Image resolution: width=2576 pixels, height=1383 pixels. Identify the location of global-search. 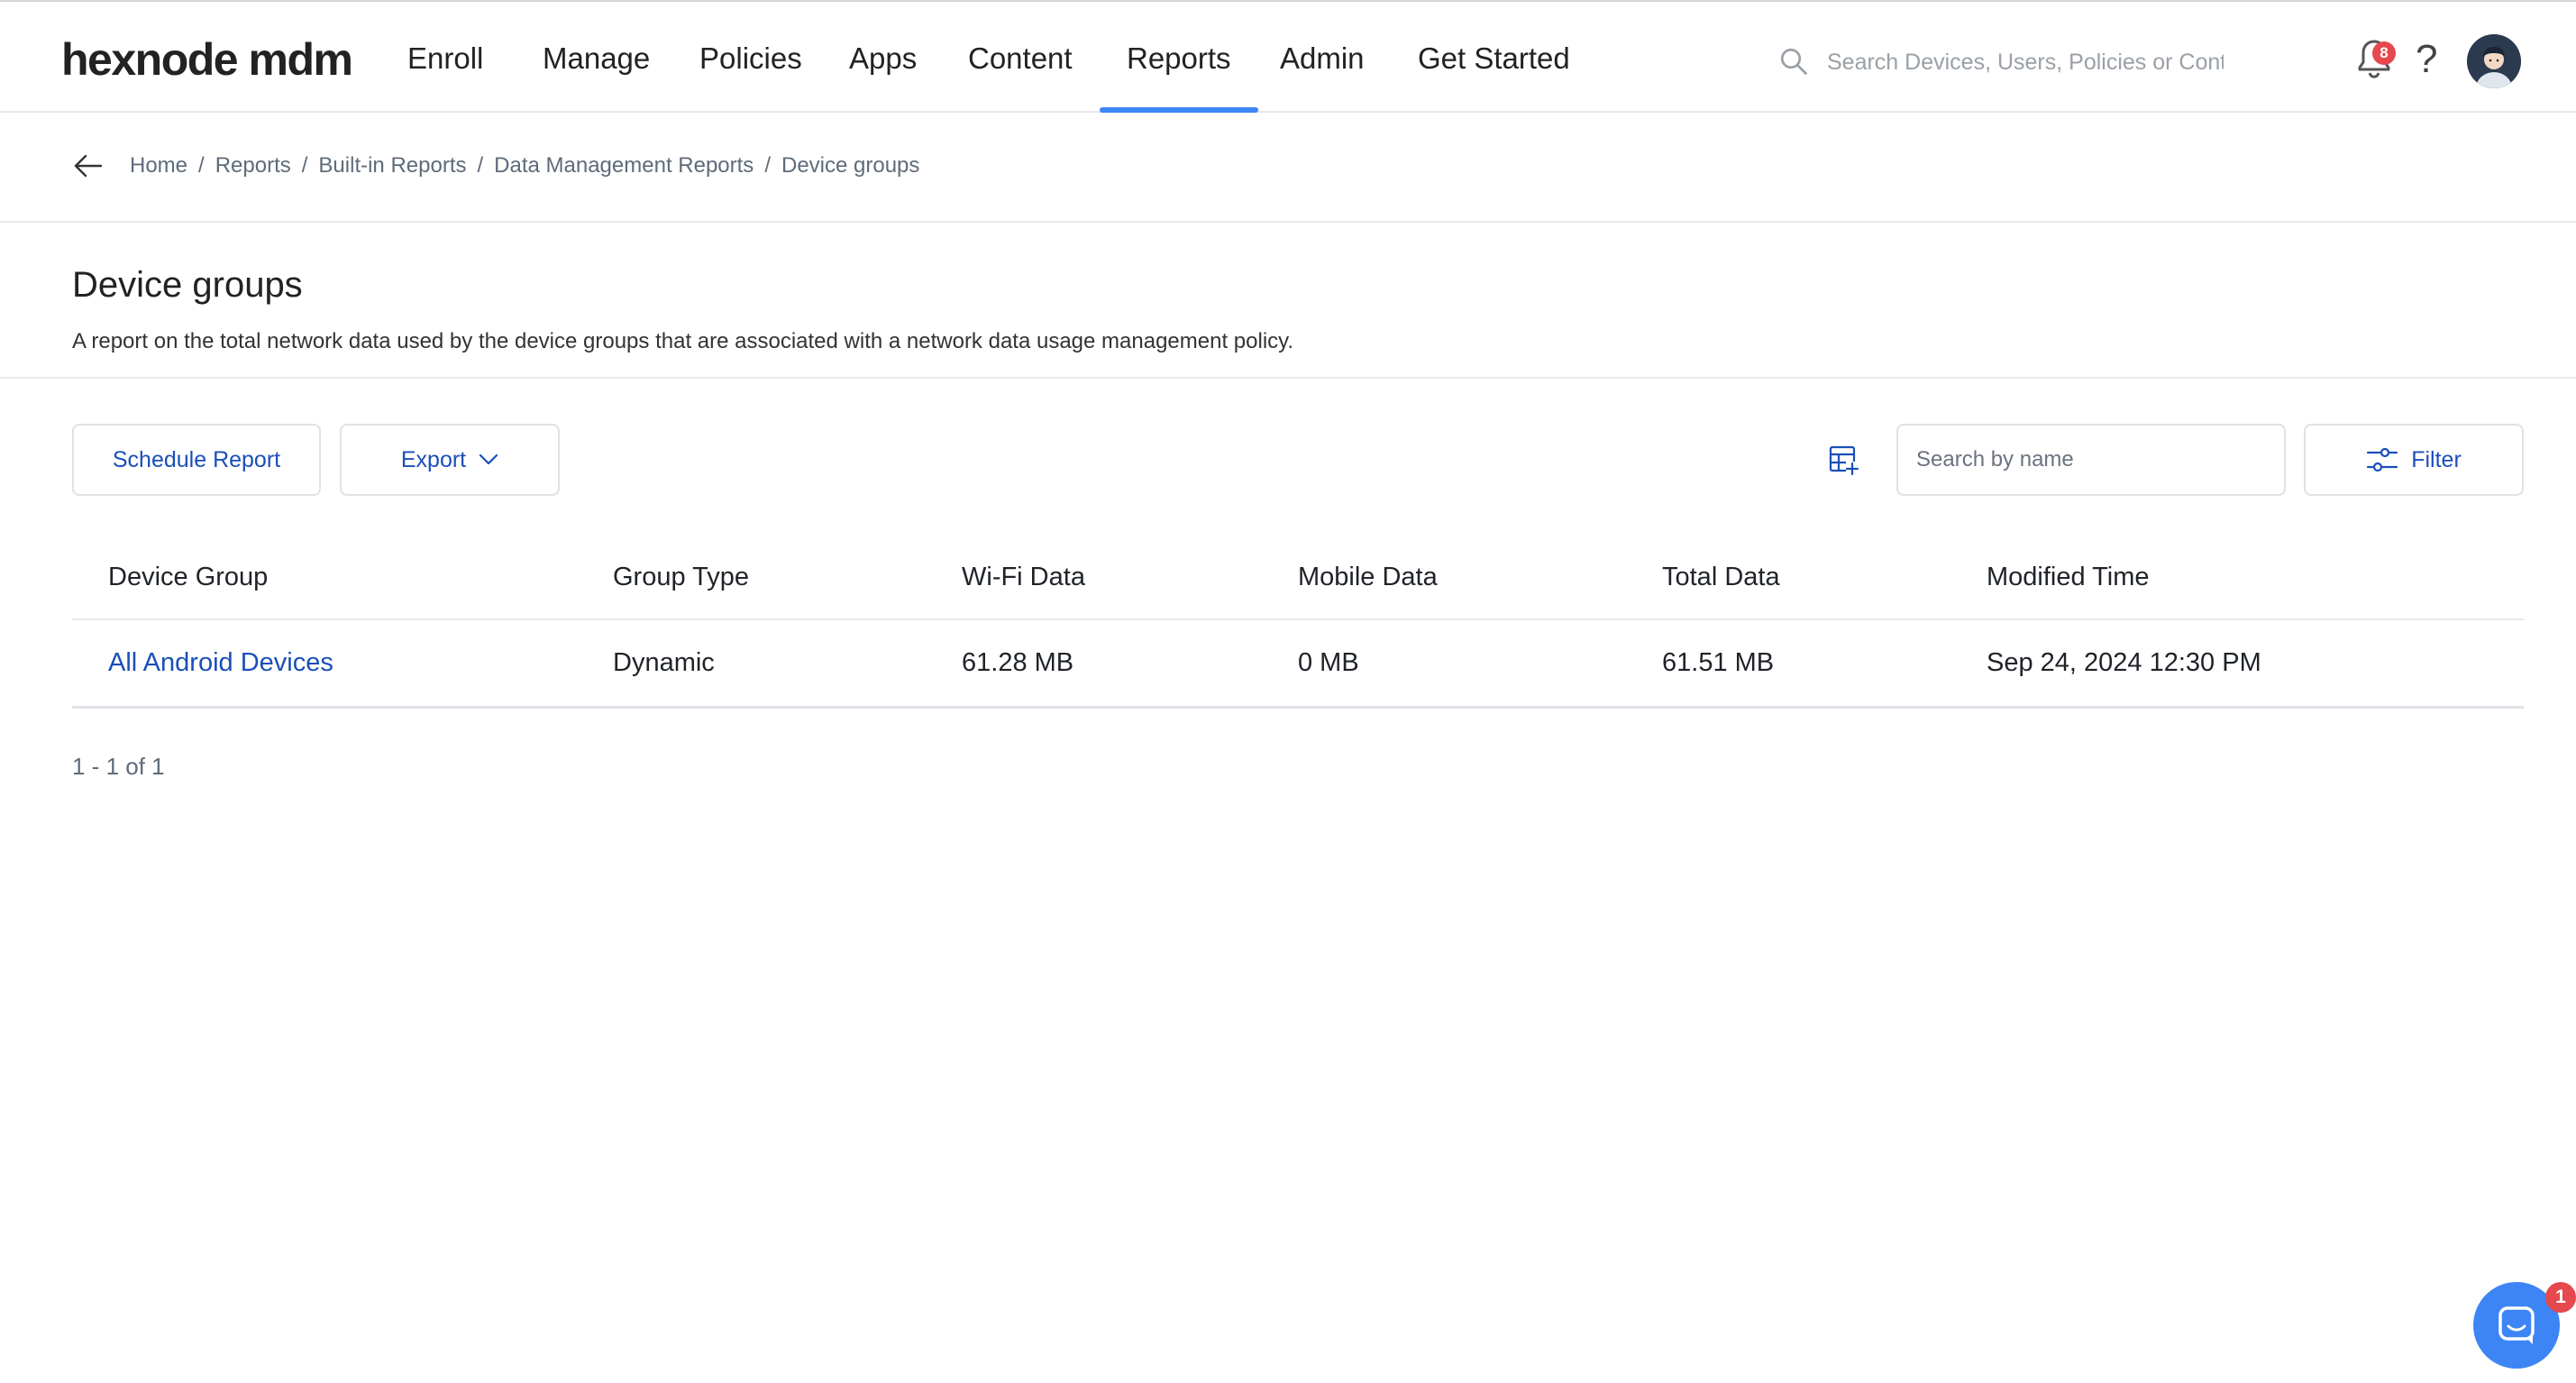
(2002, 62).